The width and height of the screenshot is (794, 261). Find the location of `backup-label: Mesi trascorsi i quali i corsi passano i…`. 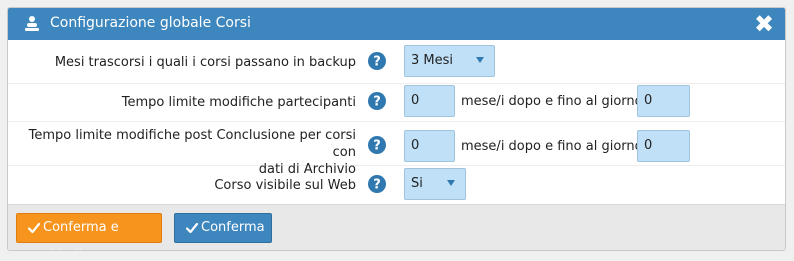

backup-label: Mesi trascorsi i quali i corsi passano i… is located at coordinates (205, 62).